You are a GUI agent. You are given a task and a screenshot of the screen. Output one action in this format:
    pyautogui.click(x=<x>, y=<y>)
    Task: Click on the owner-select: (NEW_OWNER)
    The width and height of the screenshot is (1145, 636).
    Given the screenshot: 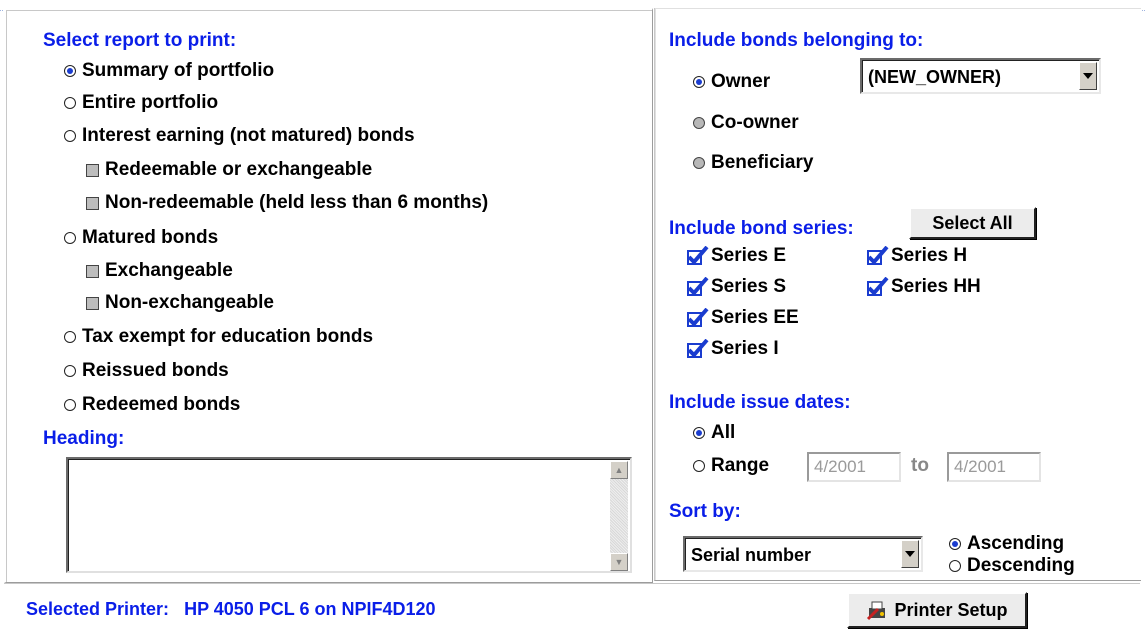 What is the action you would take?
    pyautogui.click(x=980, y=76)
    